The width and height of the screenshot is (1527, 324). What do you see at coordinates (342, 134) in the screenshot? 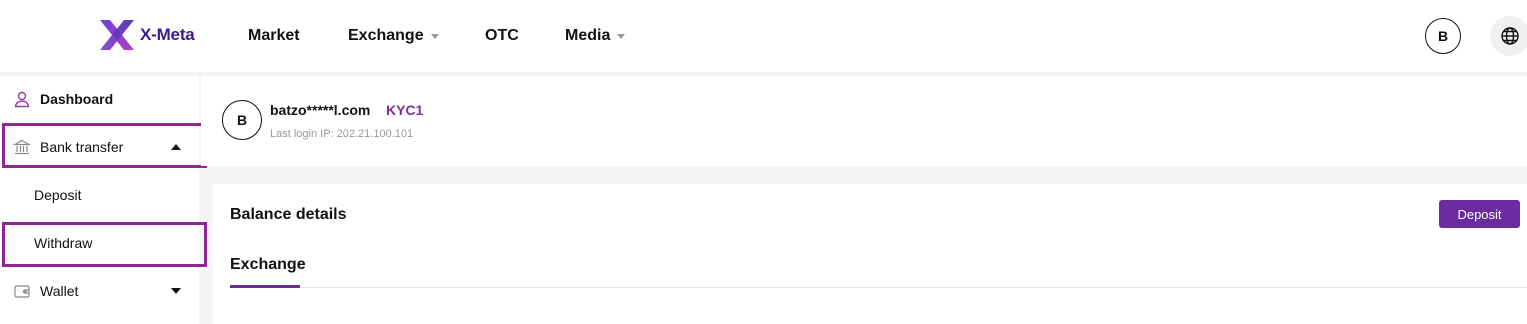
I see `last-login-info: Last login IP: 202.21.100.101` at bounding box center [342, 134].